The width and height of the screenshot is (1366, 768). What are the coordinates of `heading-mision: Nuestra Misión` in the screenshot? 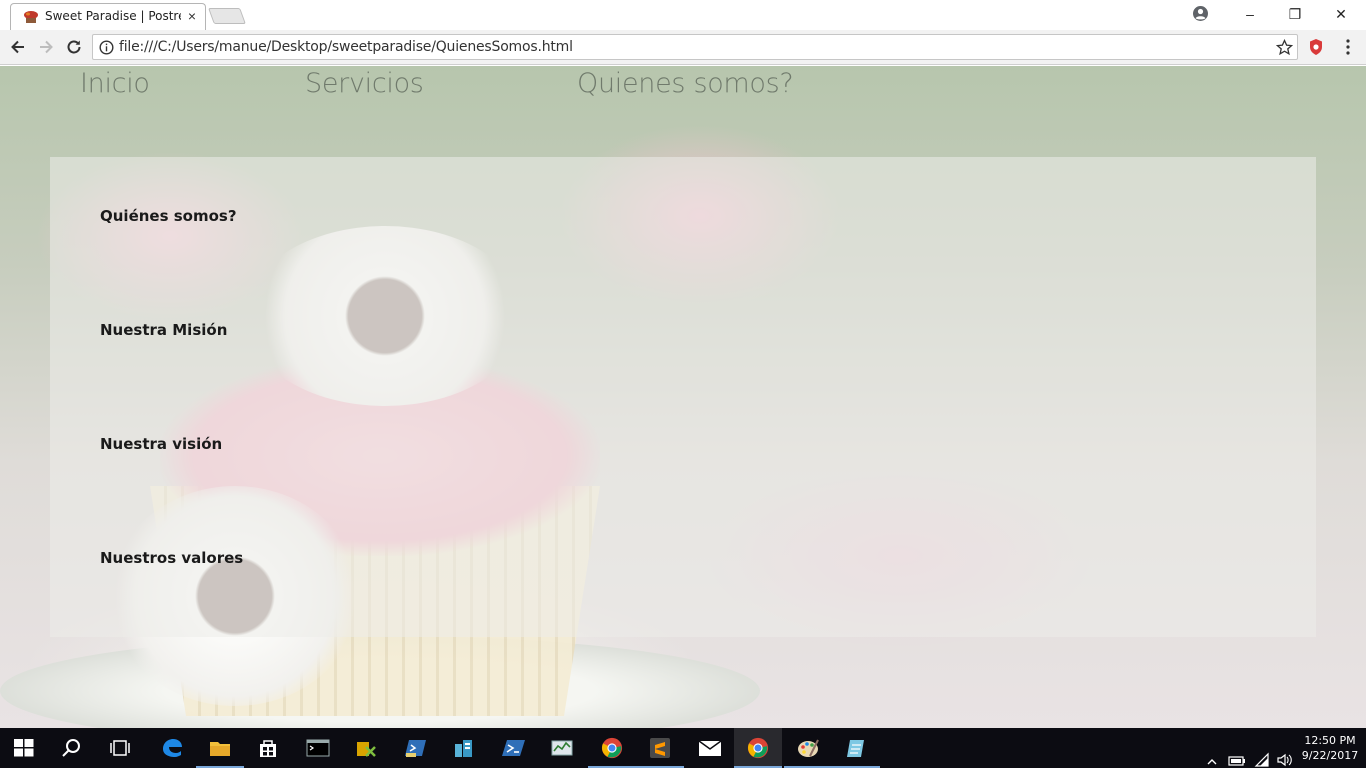 It's located at (164, 330).